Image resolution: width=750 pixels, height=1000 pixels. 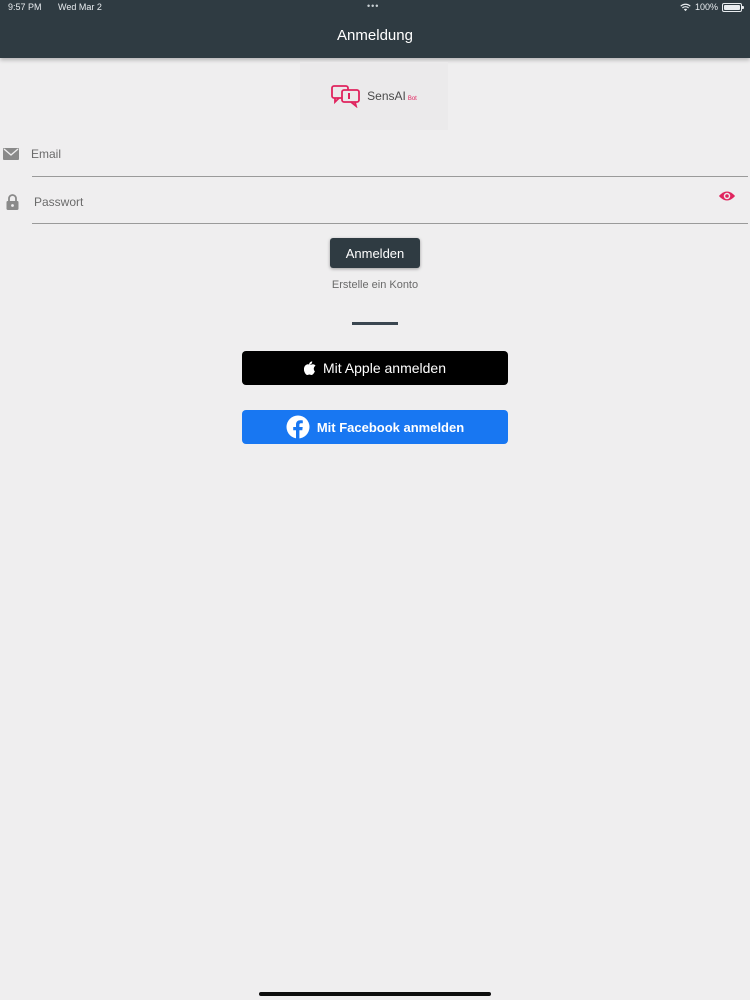 What do you see at coordinates (375, 154) in the screenshot?
I see `email-field: Email` at bounding box center [375, 154].